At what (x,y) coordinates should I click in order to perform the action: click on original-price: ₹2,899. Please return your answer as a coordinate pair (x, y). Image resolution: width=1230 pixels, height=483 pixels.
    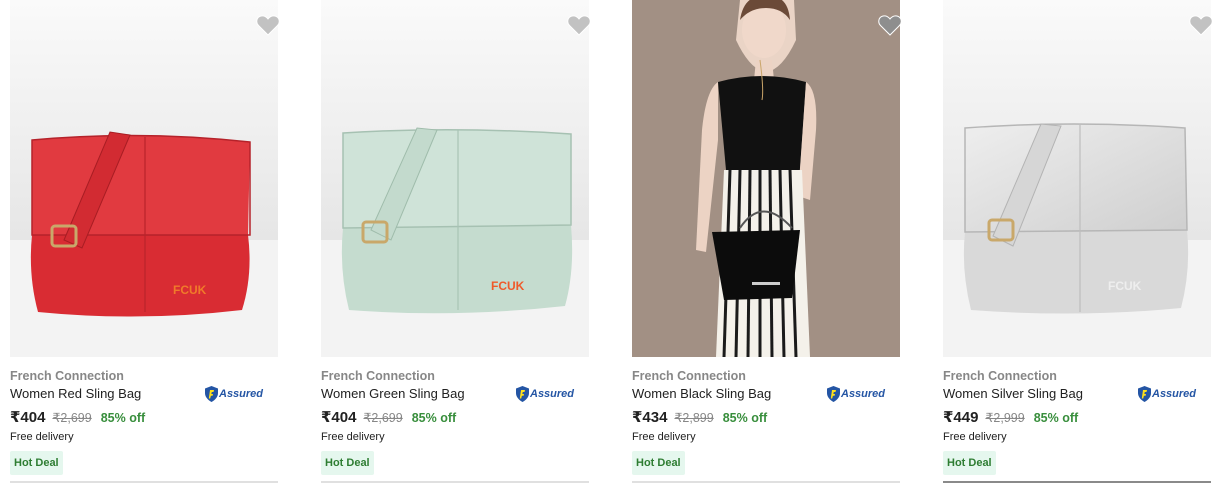
    Looking at the image, I should click on (694, 418).